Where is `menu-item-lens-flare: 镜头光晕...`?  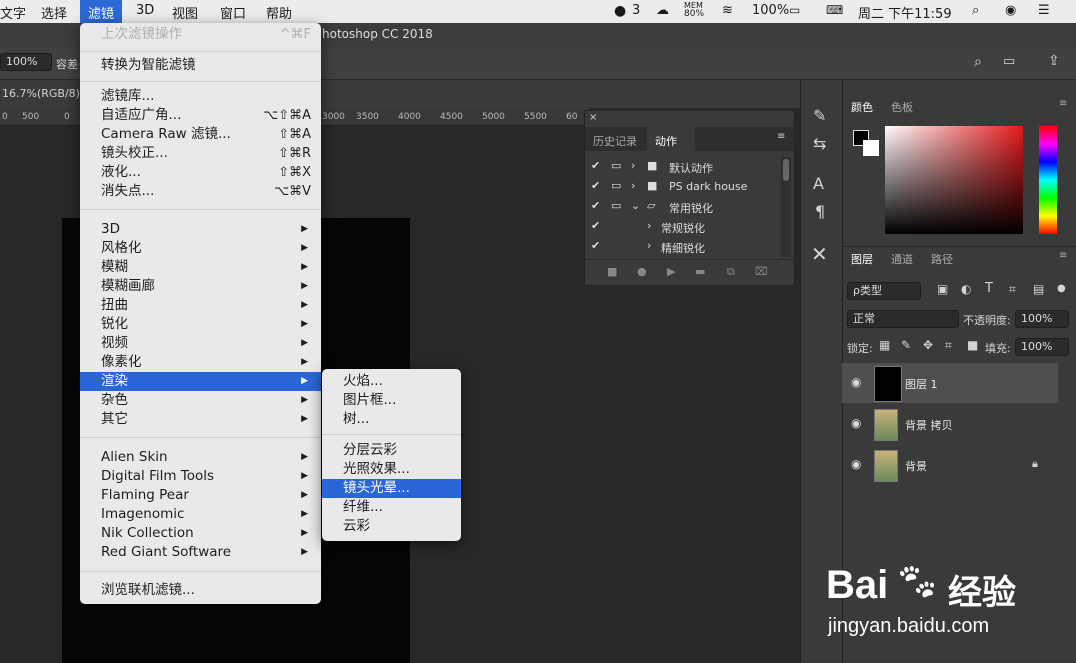 menu-item-lens-flare: 镜头光晕... is located at coordinates (391, 488).